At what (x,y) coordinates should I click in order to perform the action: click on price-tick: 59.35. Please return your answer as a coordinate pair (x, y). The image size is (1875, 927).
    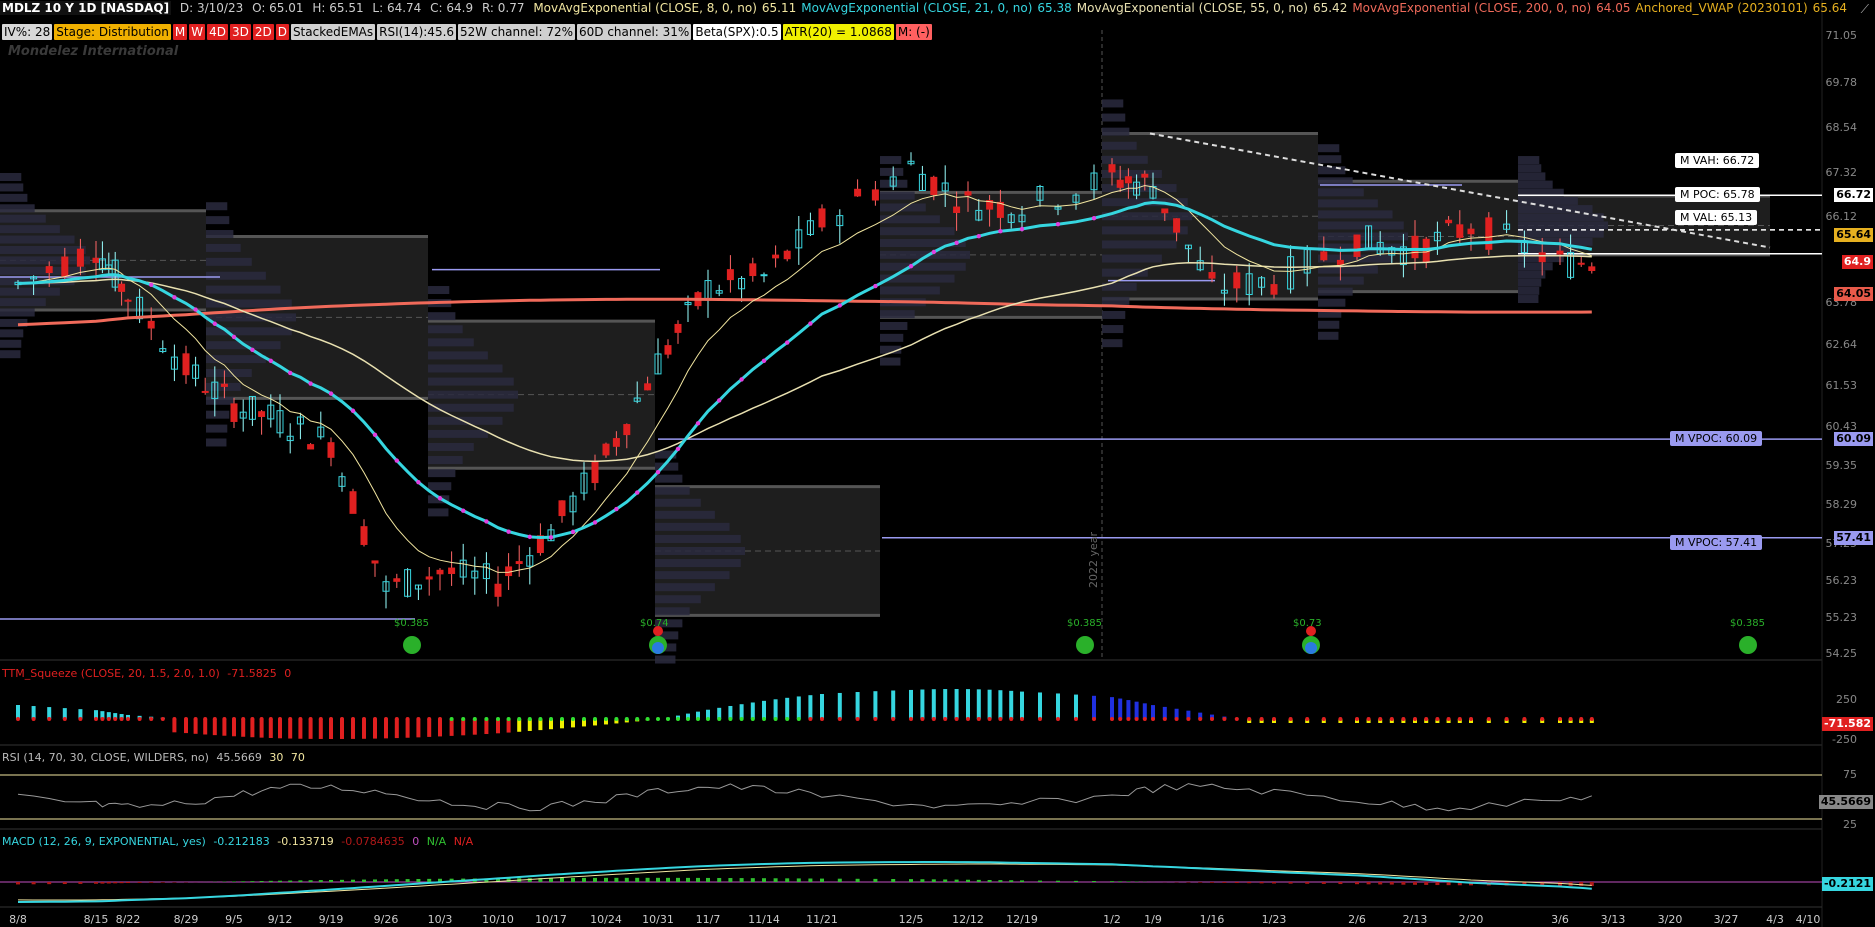
    Looking at the image, I should click on (1841, 466).